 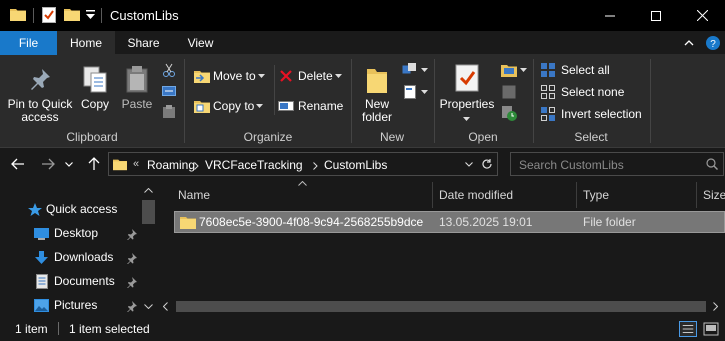 I want to click on address-bar: « Roaming VRCFaceTracking CustomLibs, so click(x=303, y=164).